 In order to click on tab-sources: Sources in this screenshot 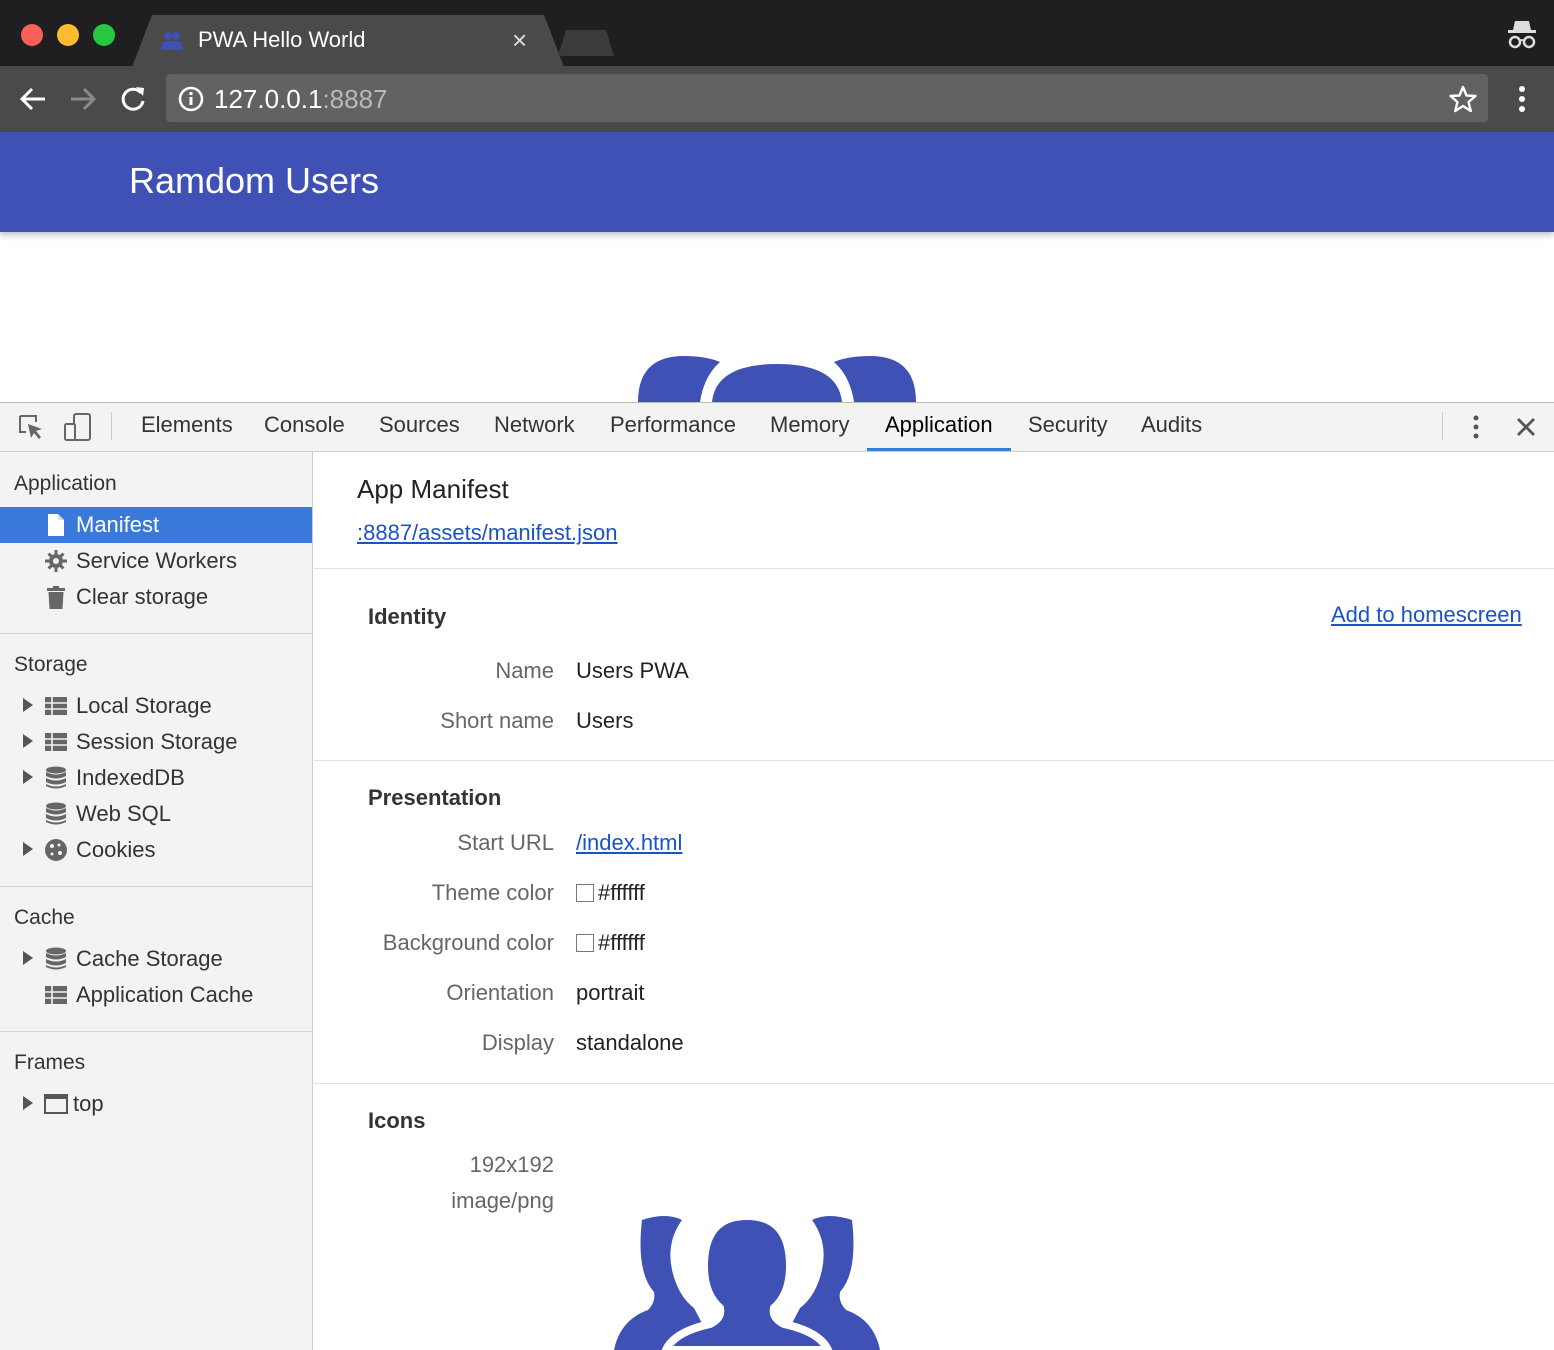, I will do `click(419, 425)`.